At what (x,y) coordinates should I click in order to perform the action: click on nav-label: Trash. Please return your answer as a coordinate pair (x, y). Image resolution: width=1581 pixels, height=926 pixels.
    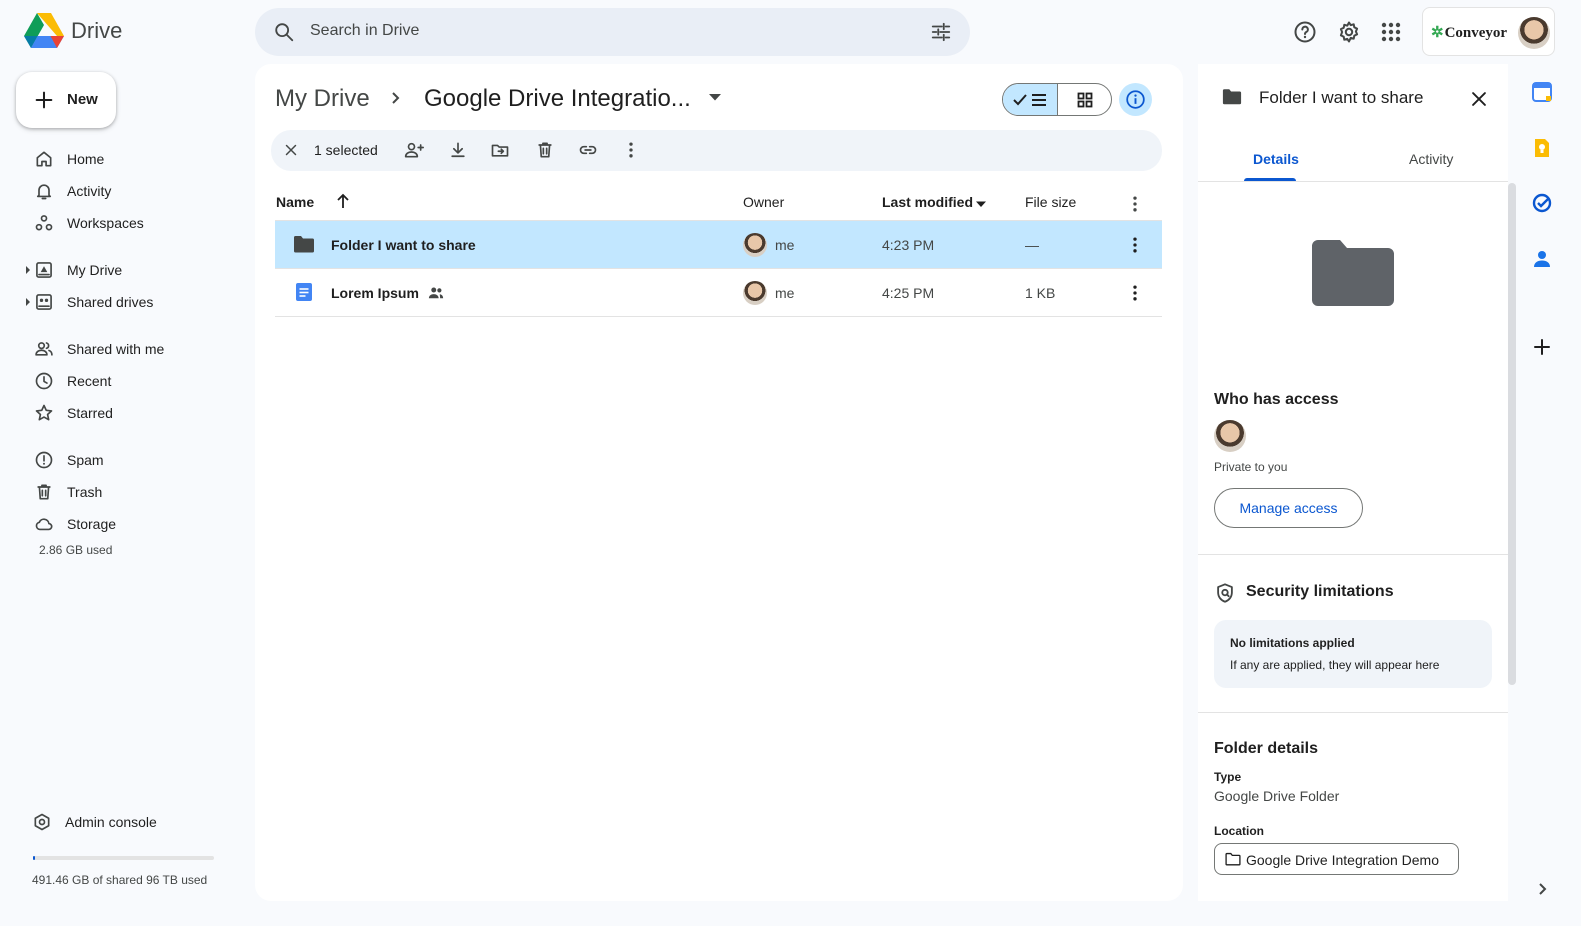
    Looking at the image, I should click on (85, 492).